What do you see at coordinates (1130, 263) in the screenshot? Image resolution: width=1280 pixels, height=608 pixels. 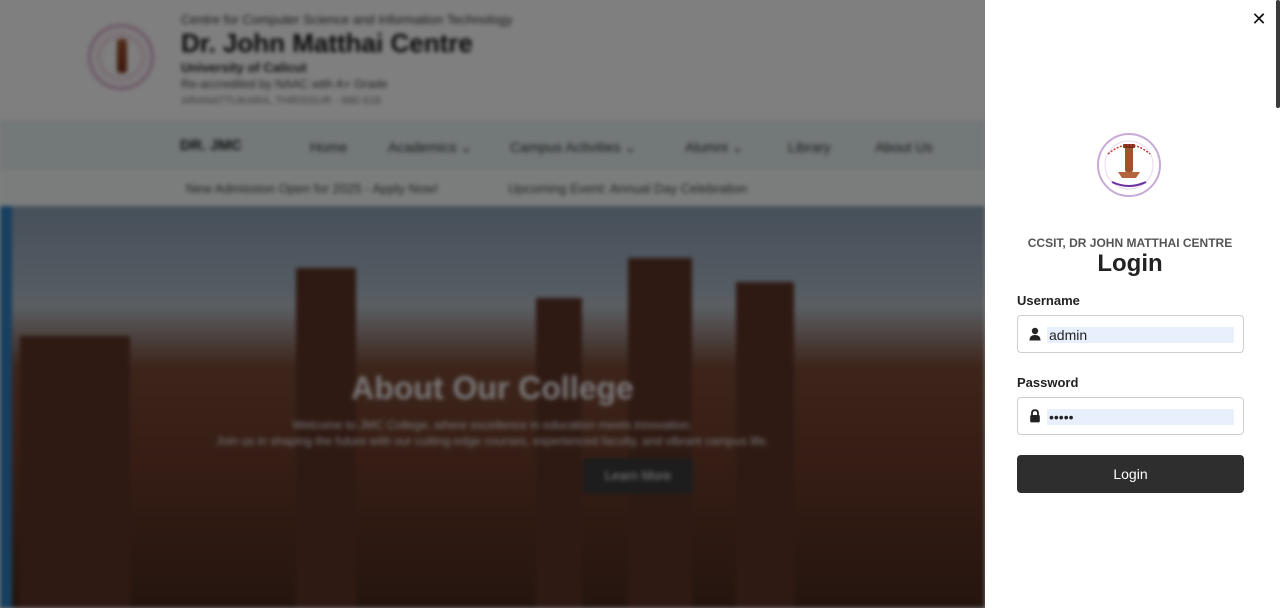 I see `page-title: Login` at bounding box center [1130, 263].